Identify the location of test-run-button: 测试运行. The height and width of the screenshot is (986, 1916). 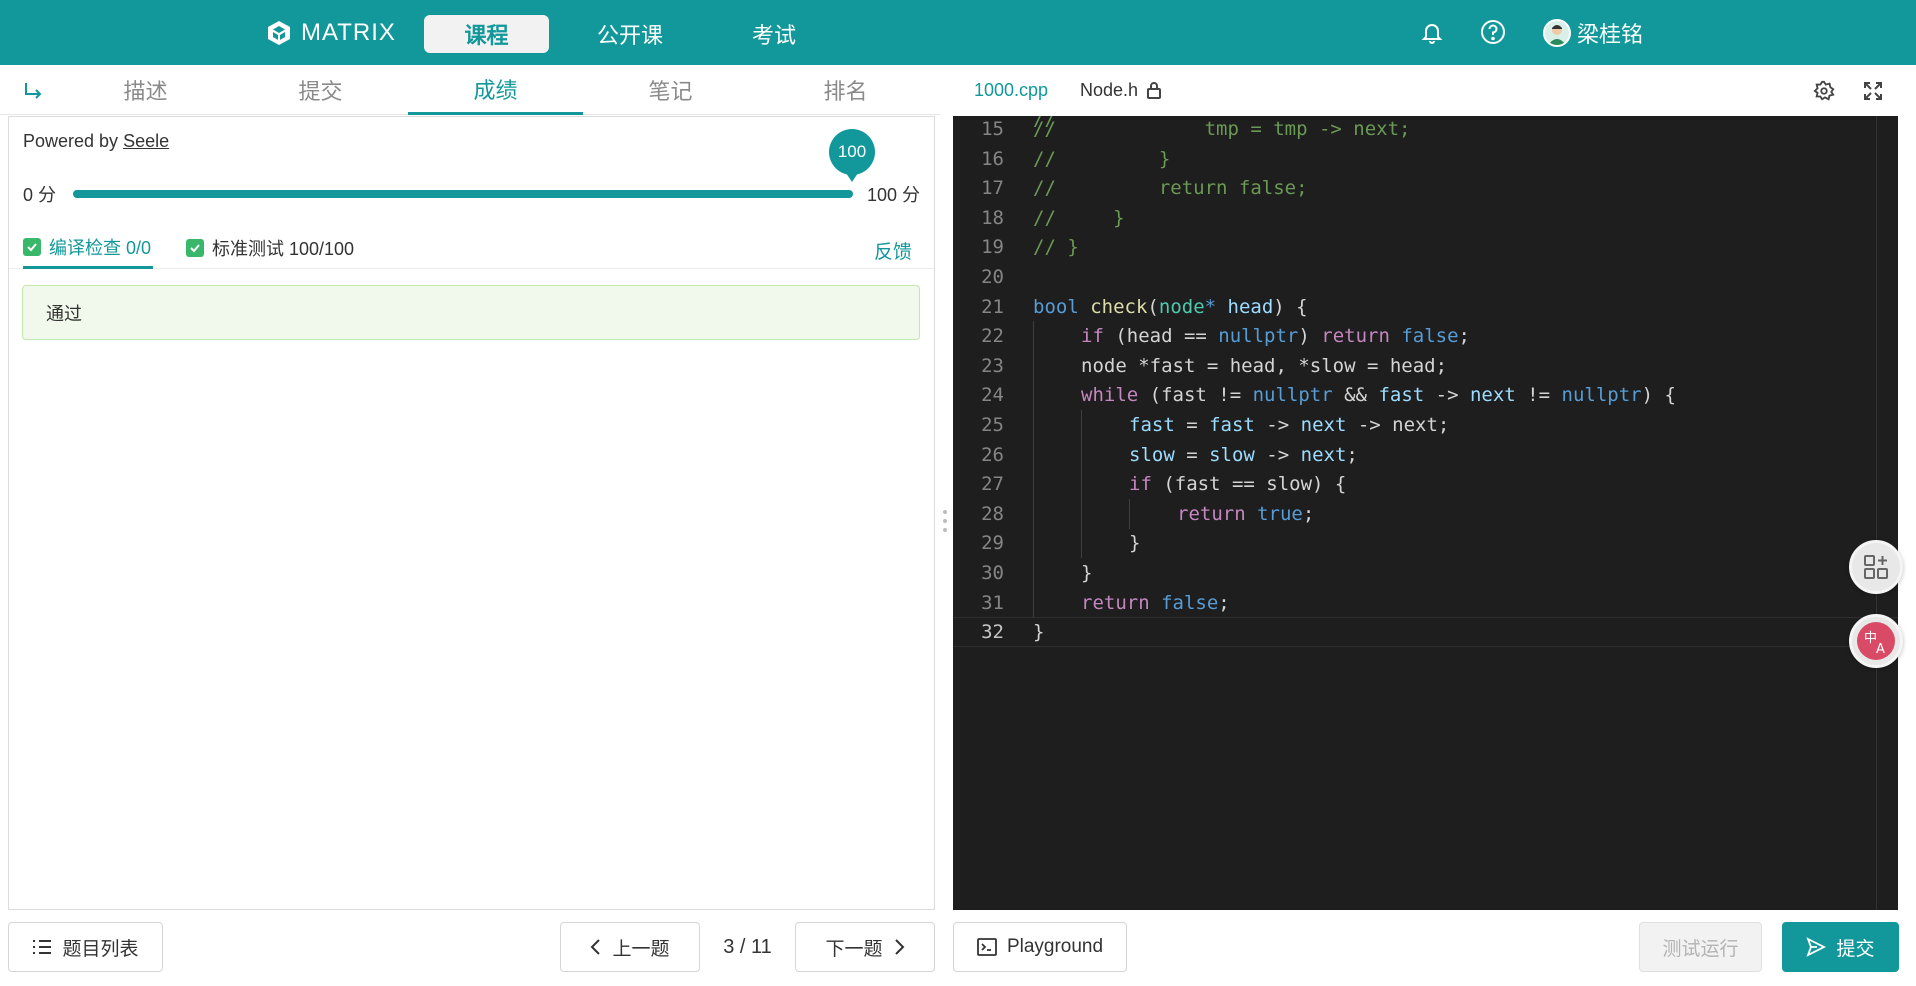
(1700, 947).